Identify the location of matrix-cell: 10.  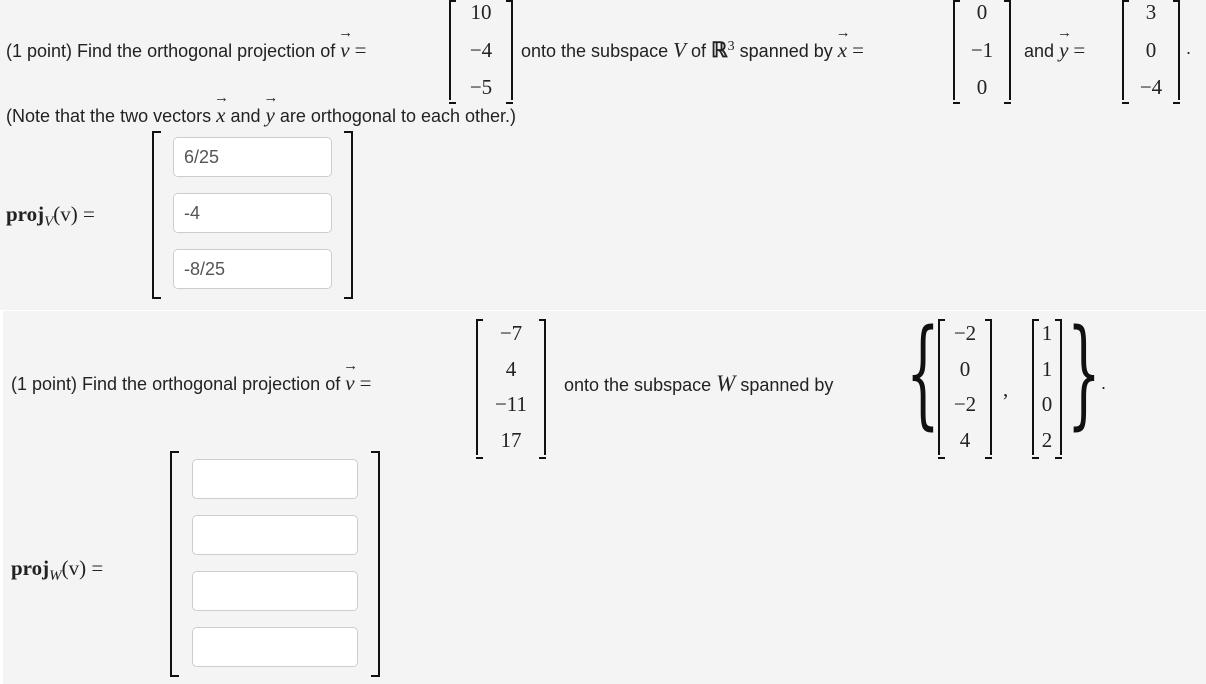
(481, 12).